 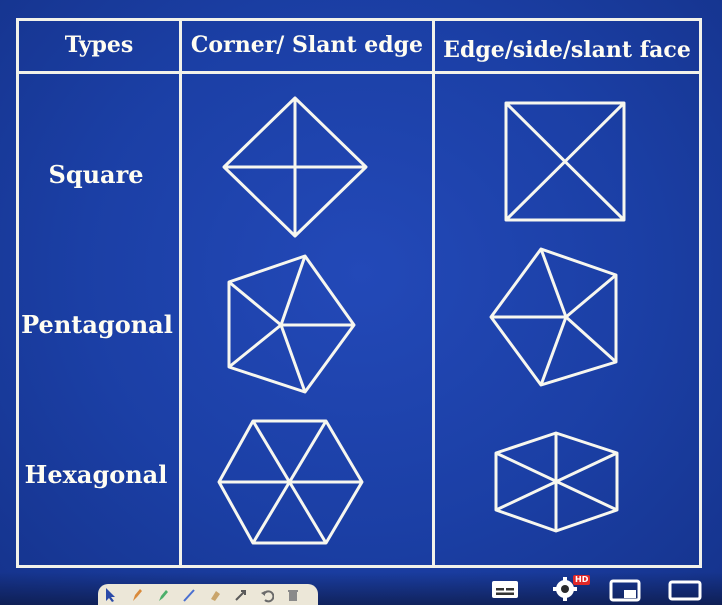 I want to click on hexagon-edge-diagram, so click(x=556, y=482).